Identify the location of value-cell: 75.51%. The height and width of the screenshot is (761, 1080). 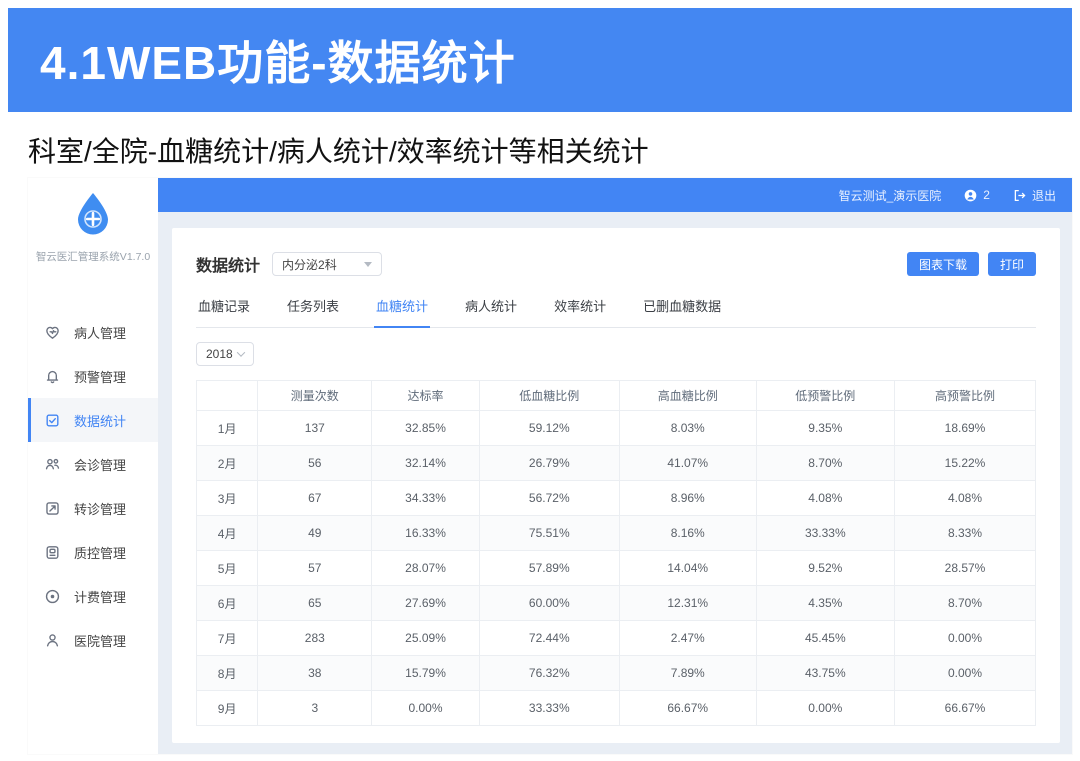
(549, 533).